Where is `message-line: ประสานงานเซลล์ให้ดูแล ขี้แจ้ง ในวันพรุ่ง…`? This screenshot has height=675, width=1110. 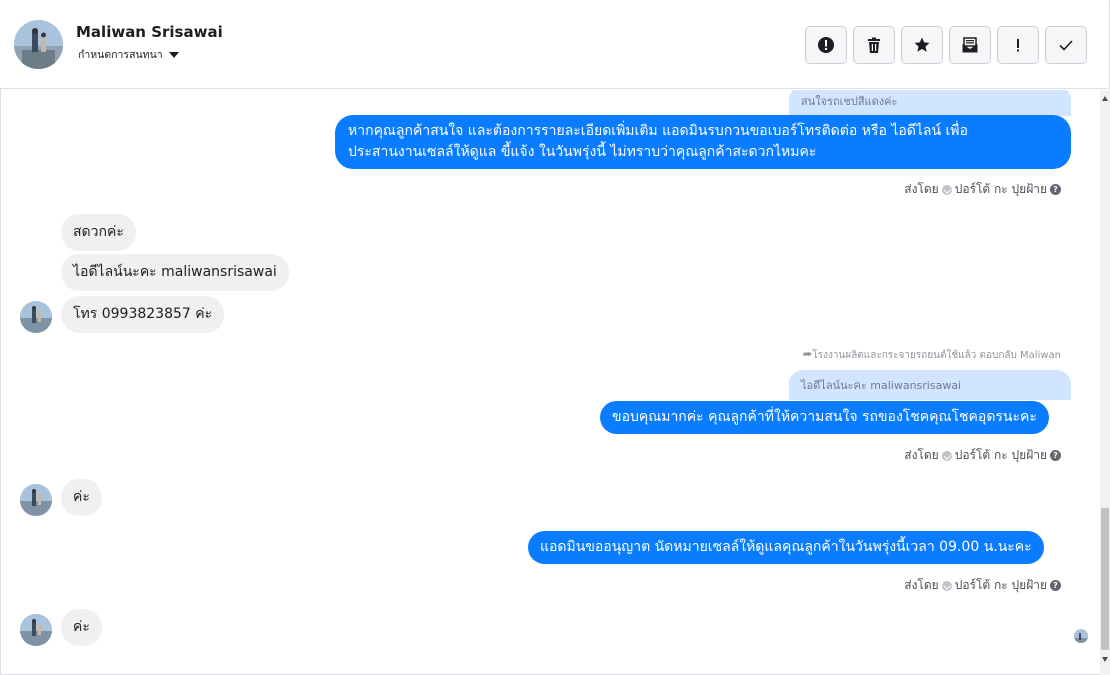 message-line: ประสานงานเซลล์ให้ดูแล ขี้แจ้ง ในวันพรุ่ง… is located at coordinates (582, 152).